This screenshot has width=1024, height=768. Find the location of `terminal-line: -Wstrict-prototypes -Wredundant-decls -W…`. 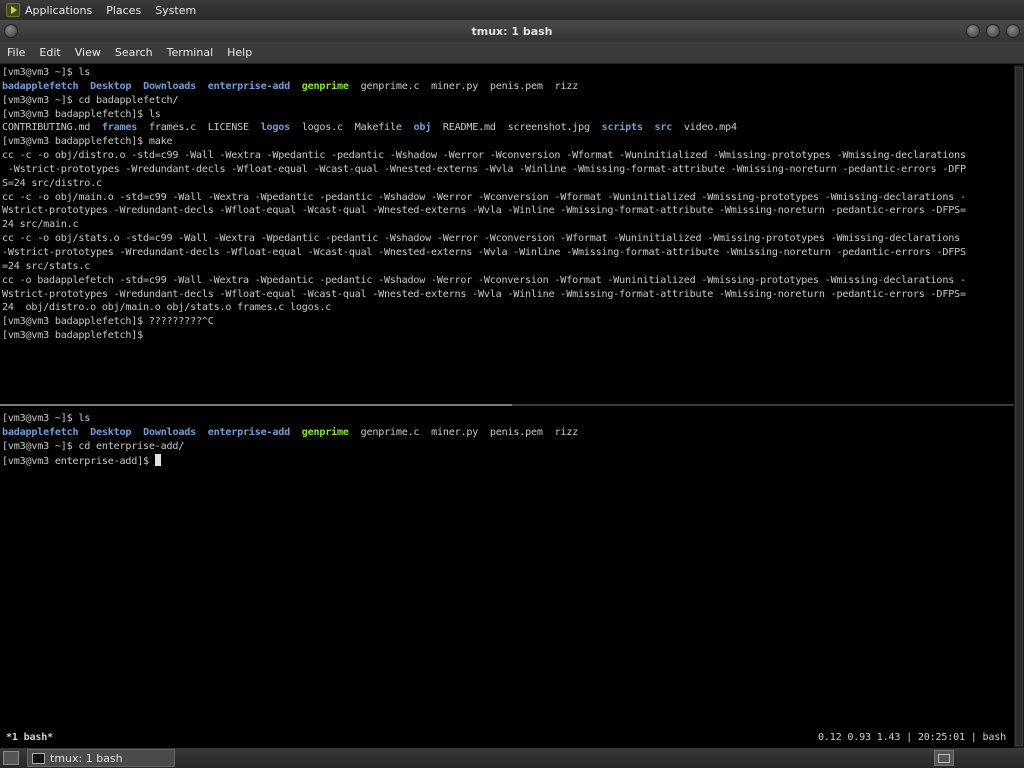

terminal-line: -Wstrict-prototypes -Wredundant-decls -W… is located at coordinates (508, 170).